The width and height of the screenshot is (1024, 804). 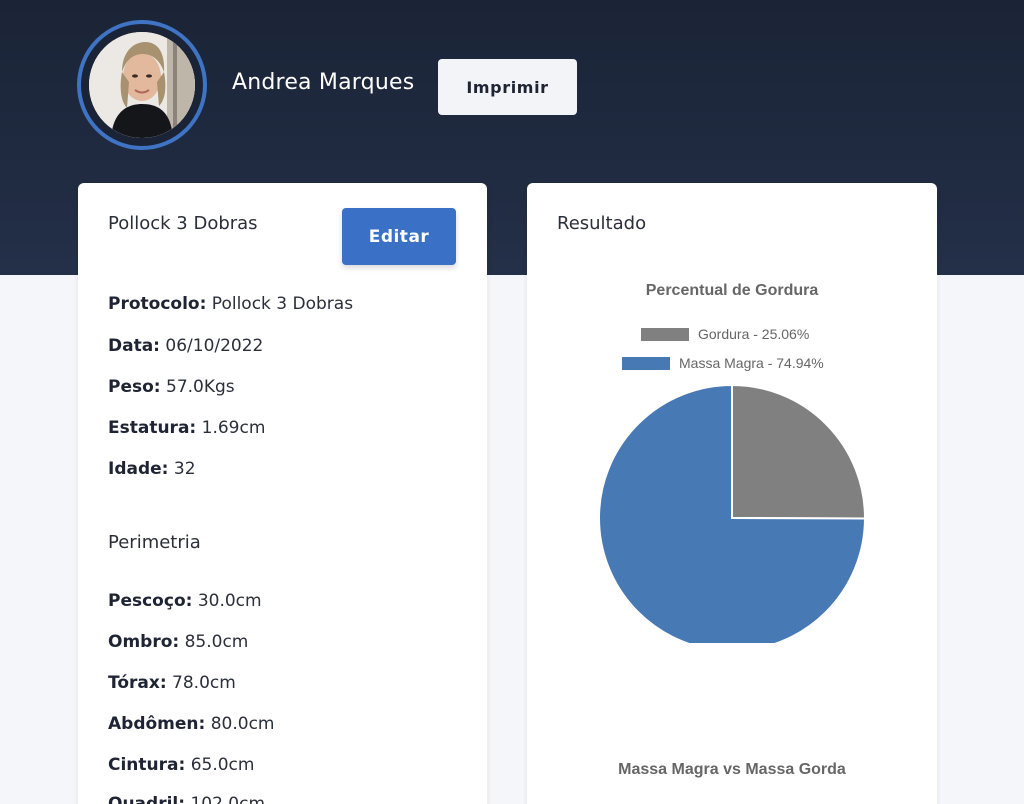 I want to click on second-chart-title: Massa Magra vs Massa Gorda, so click(x=732, y=769).